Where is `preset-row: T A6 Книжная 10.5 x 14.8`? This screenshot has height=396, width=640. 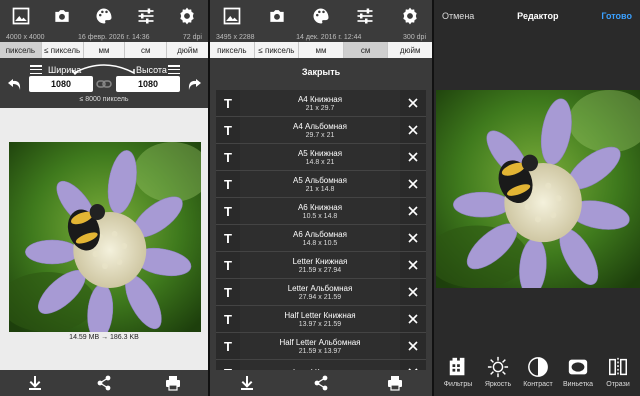 preset-row: T A6 Книжная 10.5 x 14.8 is located at coordinates (321, 211).